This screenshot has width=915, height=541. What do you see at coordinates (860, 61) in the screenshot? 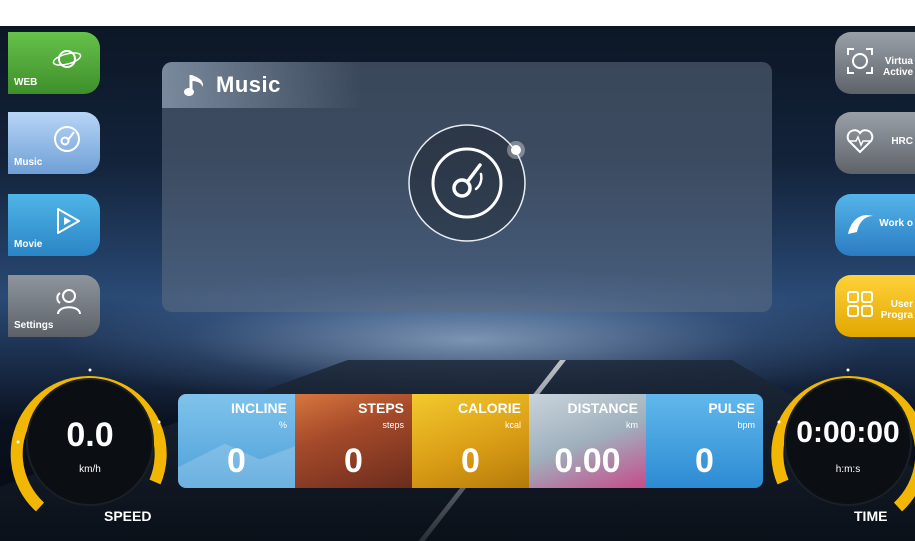
I see `camera-focus-icon` at bounding box center [860, 61].